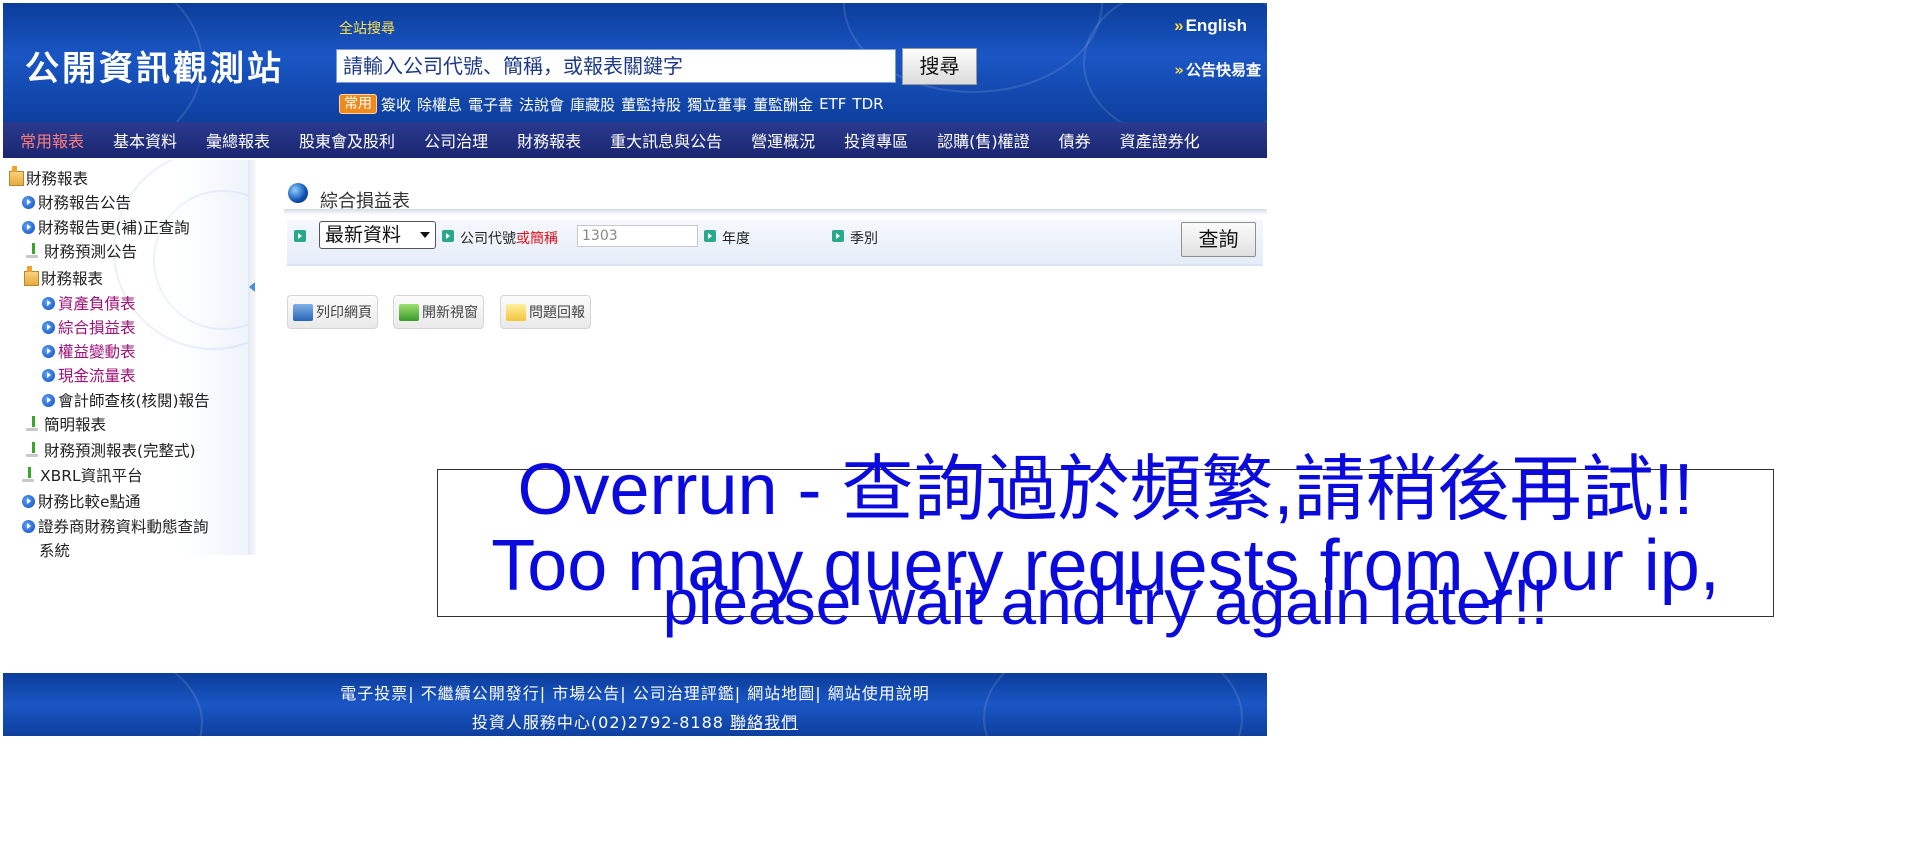 The height and width of the screenshot is (847, 1920). I want to click on quick-link-ebook: 電子書, so click(490, 104).